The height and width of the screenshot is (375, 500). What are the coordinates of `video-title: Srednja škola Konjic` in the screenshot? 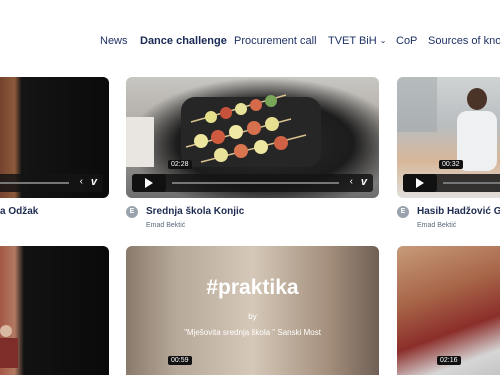 It's located at (195, 211).